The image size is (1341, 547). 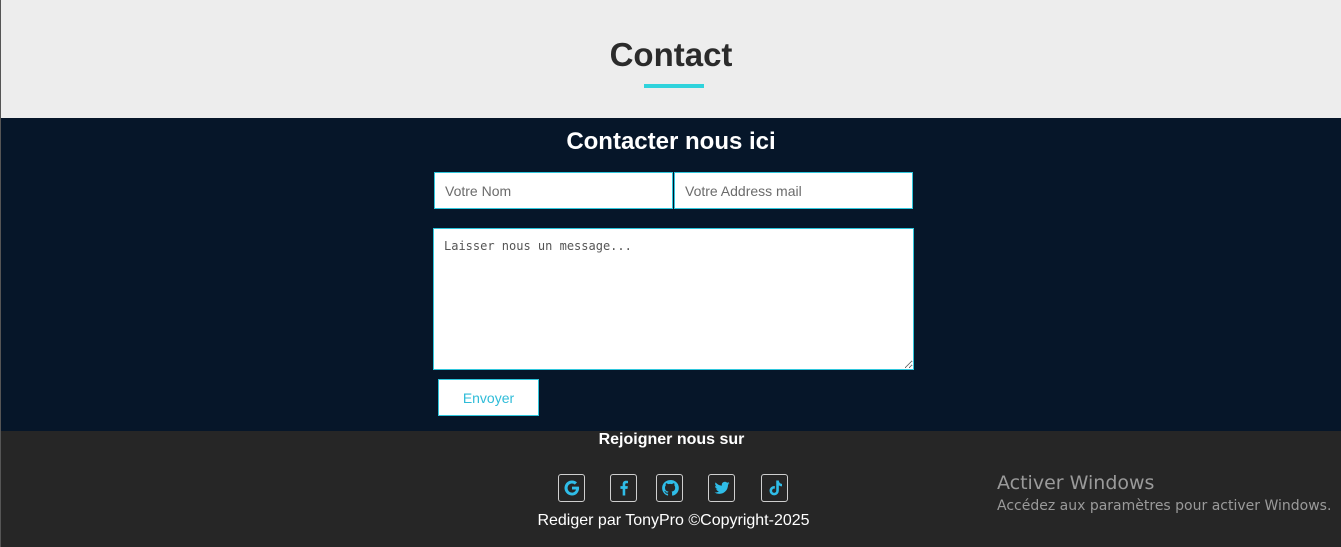 I want to click on social-link-tiktok, so click(x=774, y=488).